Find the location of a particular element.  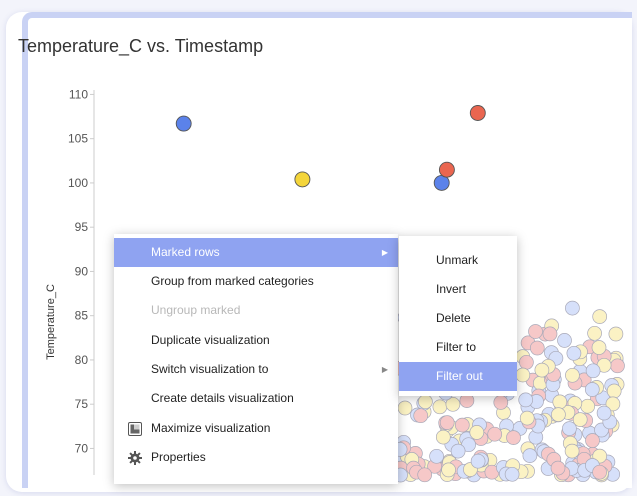

y-tick-label: 75 is located at coordinates (82, 404).